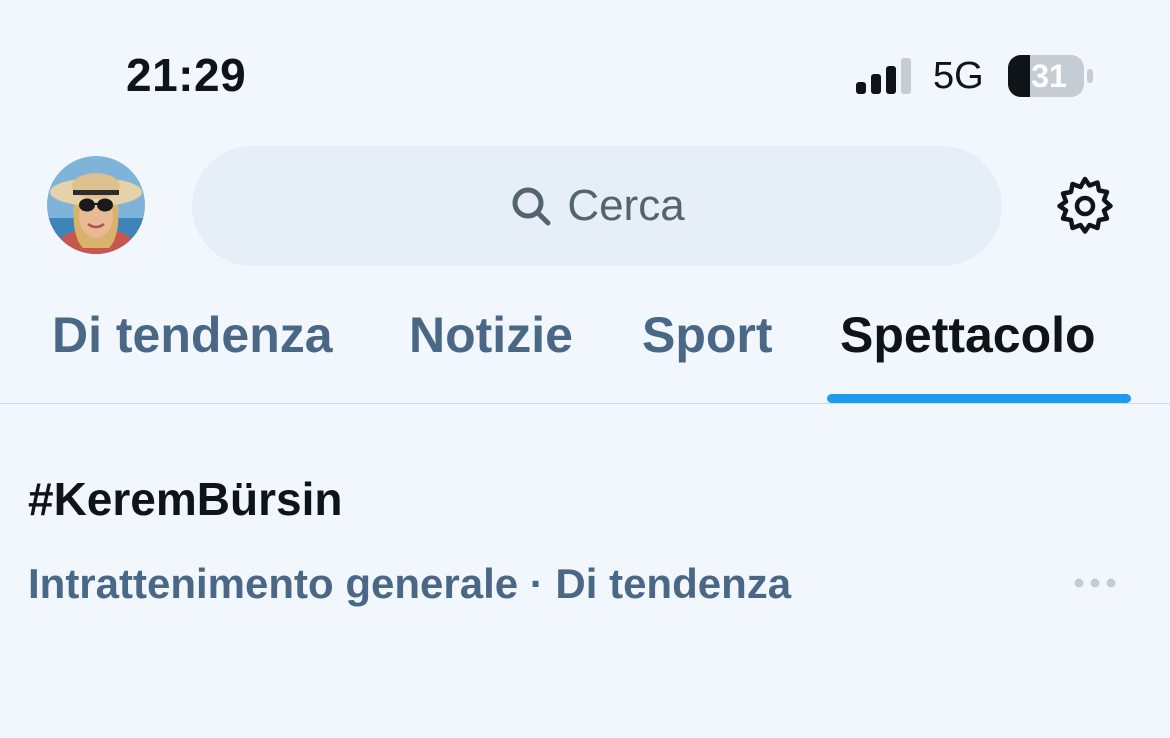  What do you see at coordinates (185, 499) in the screenshot?
I see `trend-title: #KeremBürsin` at bounding box center [185, 499].